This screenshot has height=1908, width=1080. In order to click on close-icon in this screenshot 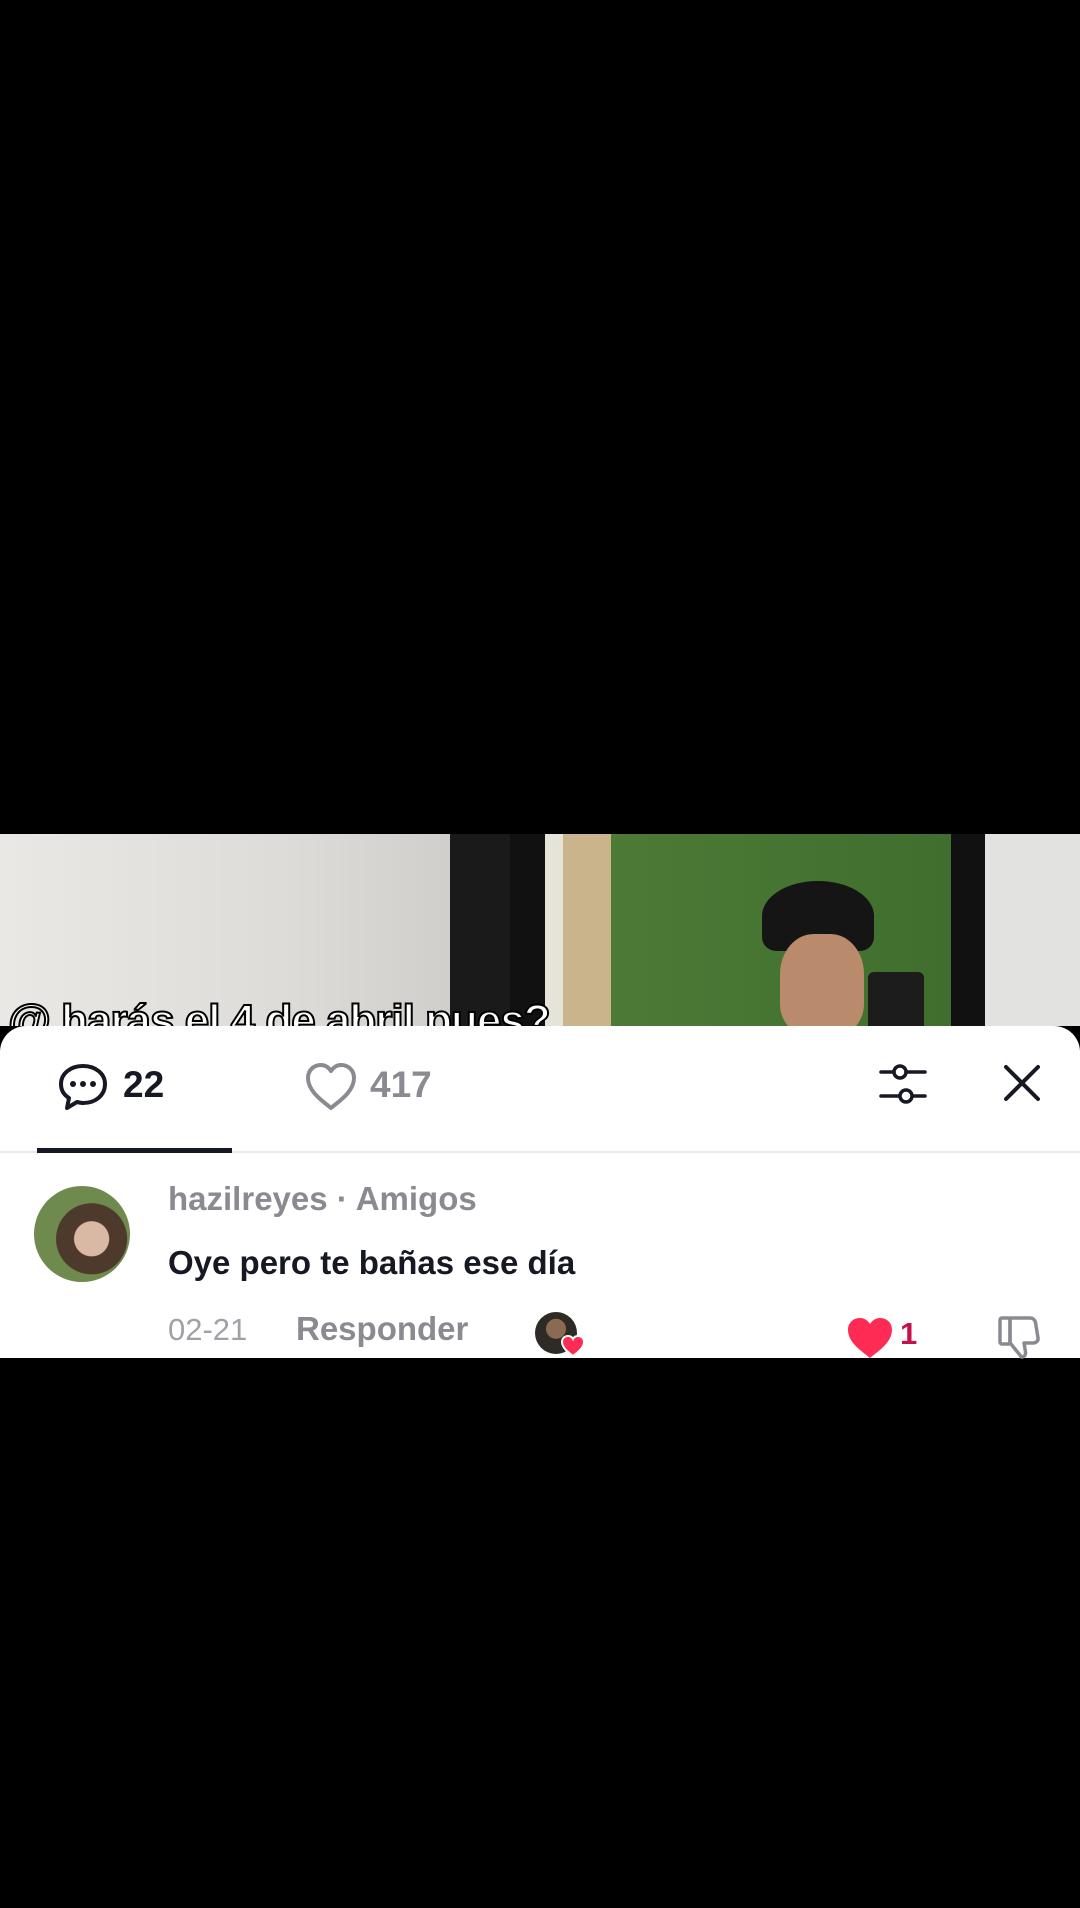, I will do `click(1022, 1083)`.